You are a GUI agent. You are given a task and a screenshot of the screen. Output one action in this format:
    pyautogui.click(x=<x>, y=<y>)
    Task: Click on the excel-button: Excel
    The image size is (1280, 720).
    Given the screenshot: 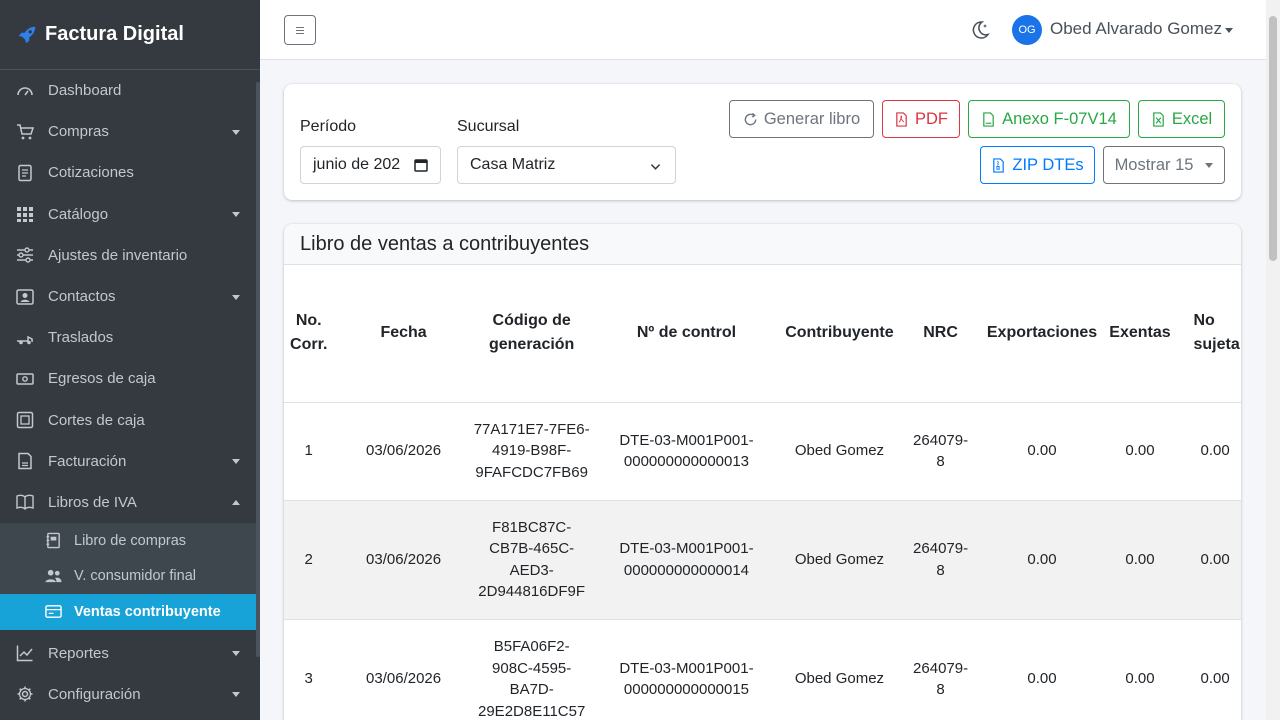 What is the action you would take?
    pyautogui.click(x=1181, y=119)
    